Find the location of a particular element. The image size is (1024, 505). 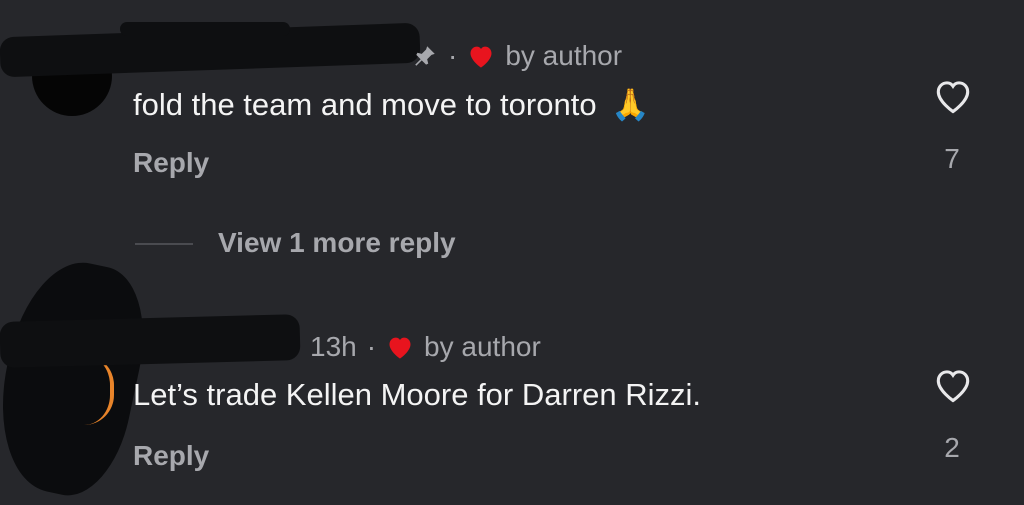

comment-text: fold the team and move to toronto 🙏 is located at coordinates (391, 104).